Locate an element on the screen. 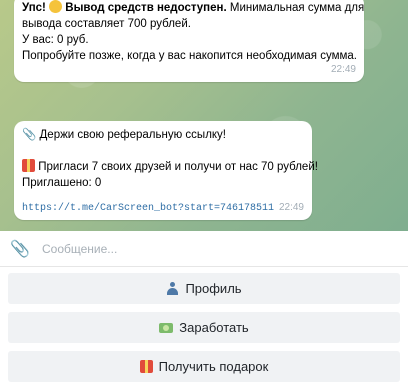  smile-emoji-icon is located at coordinates (56, 6).